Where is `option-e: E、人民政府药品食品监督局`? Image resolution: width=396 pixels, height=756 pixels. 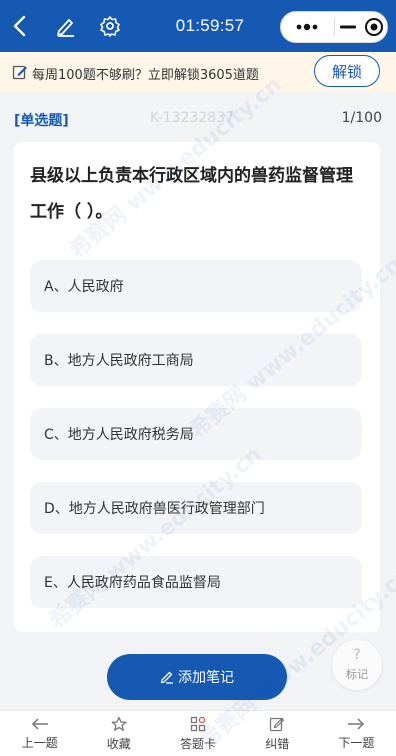
option-e: E、人民政府药品食品监督局 is located at coordinates (196, 582).